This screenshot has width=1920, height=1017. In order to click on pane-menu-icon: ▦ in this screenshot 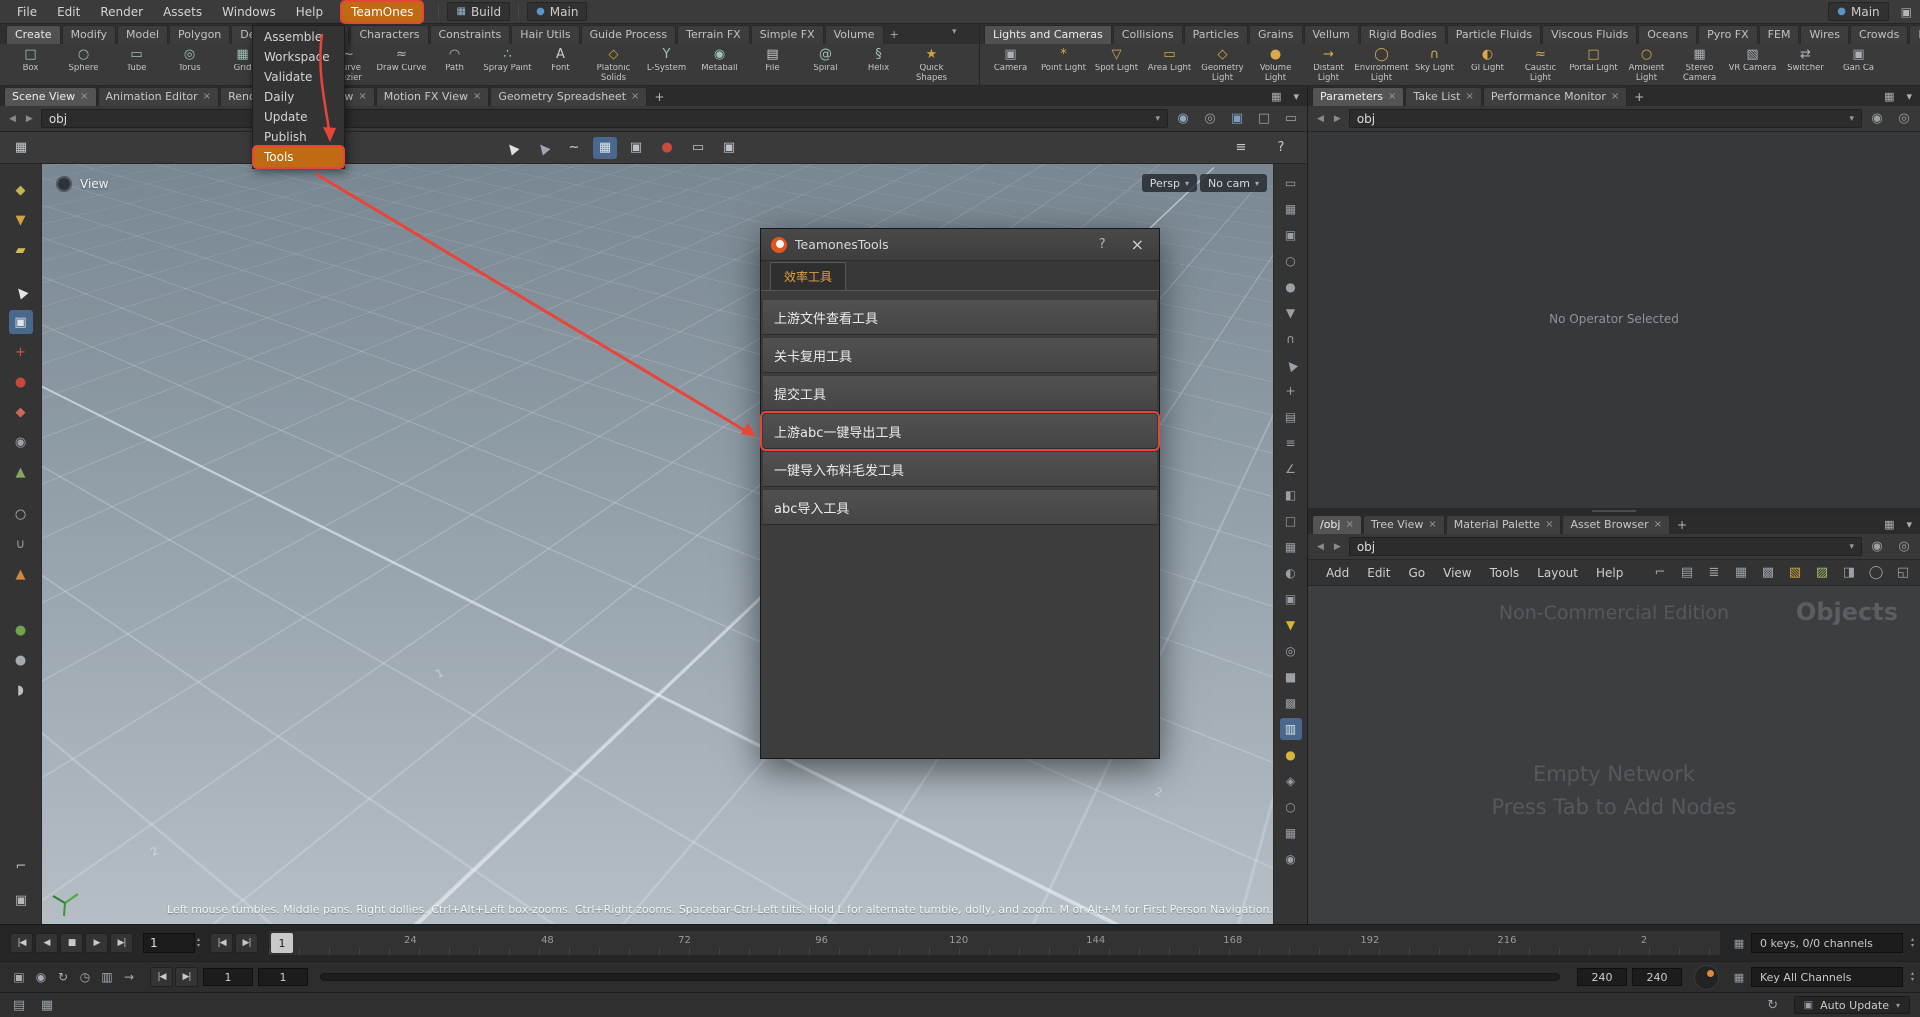, I will do `click(1889, 96)`.